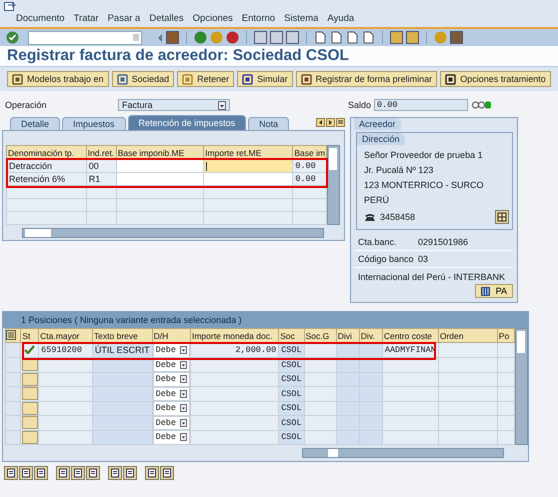 Image resolution: width=558 pixels, height=497 pixels. I want to click on partner-button: PA, so click(493, 291).